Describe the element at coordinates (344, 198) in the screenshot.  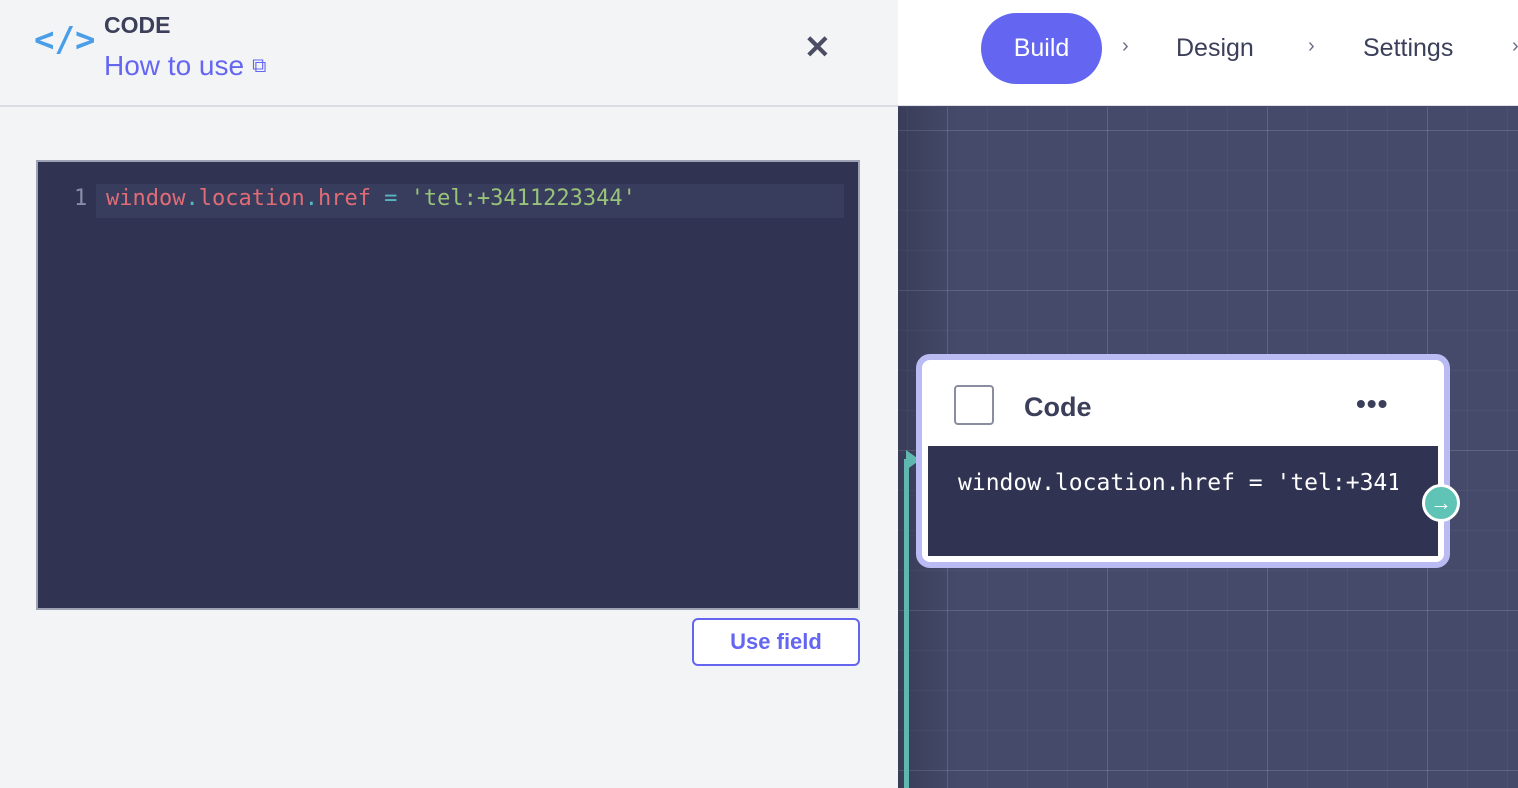
I see `code-token: href` at that location.